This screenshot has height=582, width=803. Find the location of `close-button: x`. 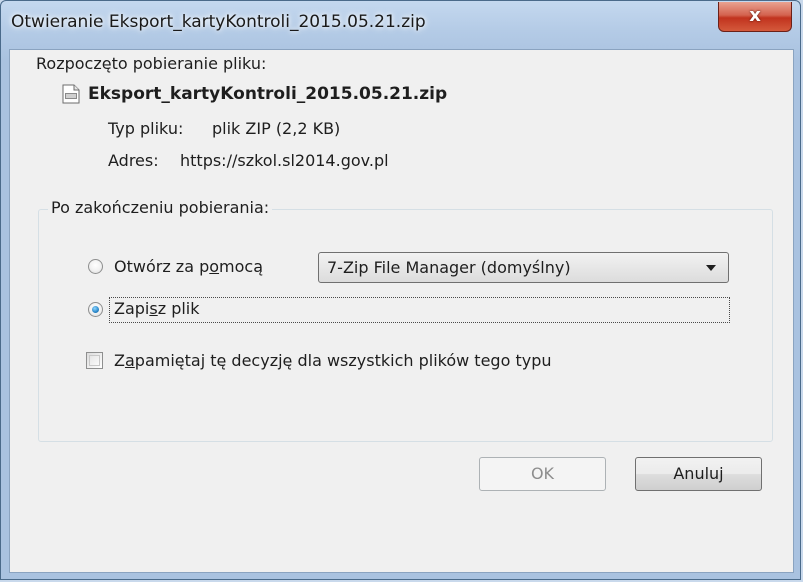

close-button: x is located at coordinates (755, 17).